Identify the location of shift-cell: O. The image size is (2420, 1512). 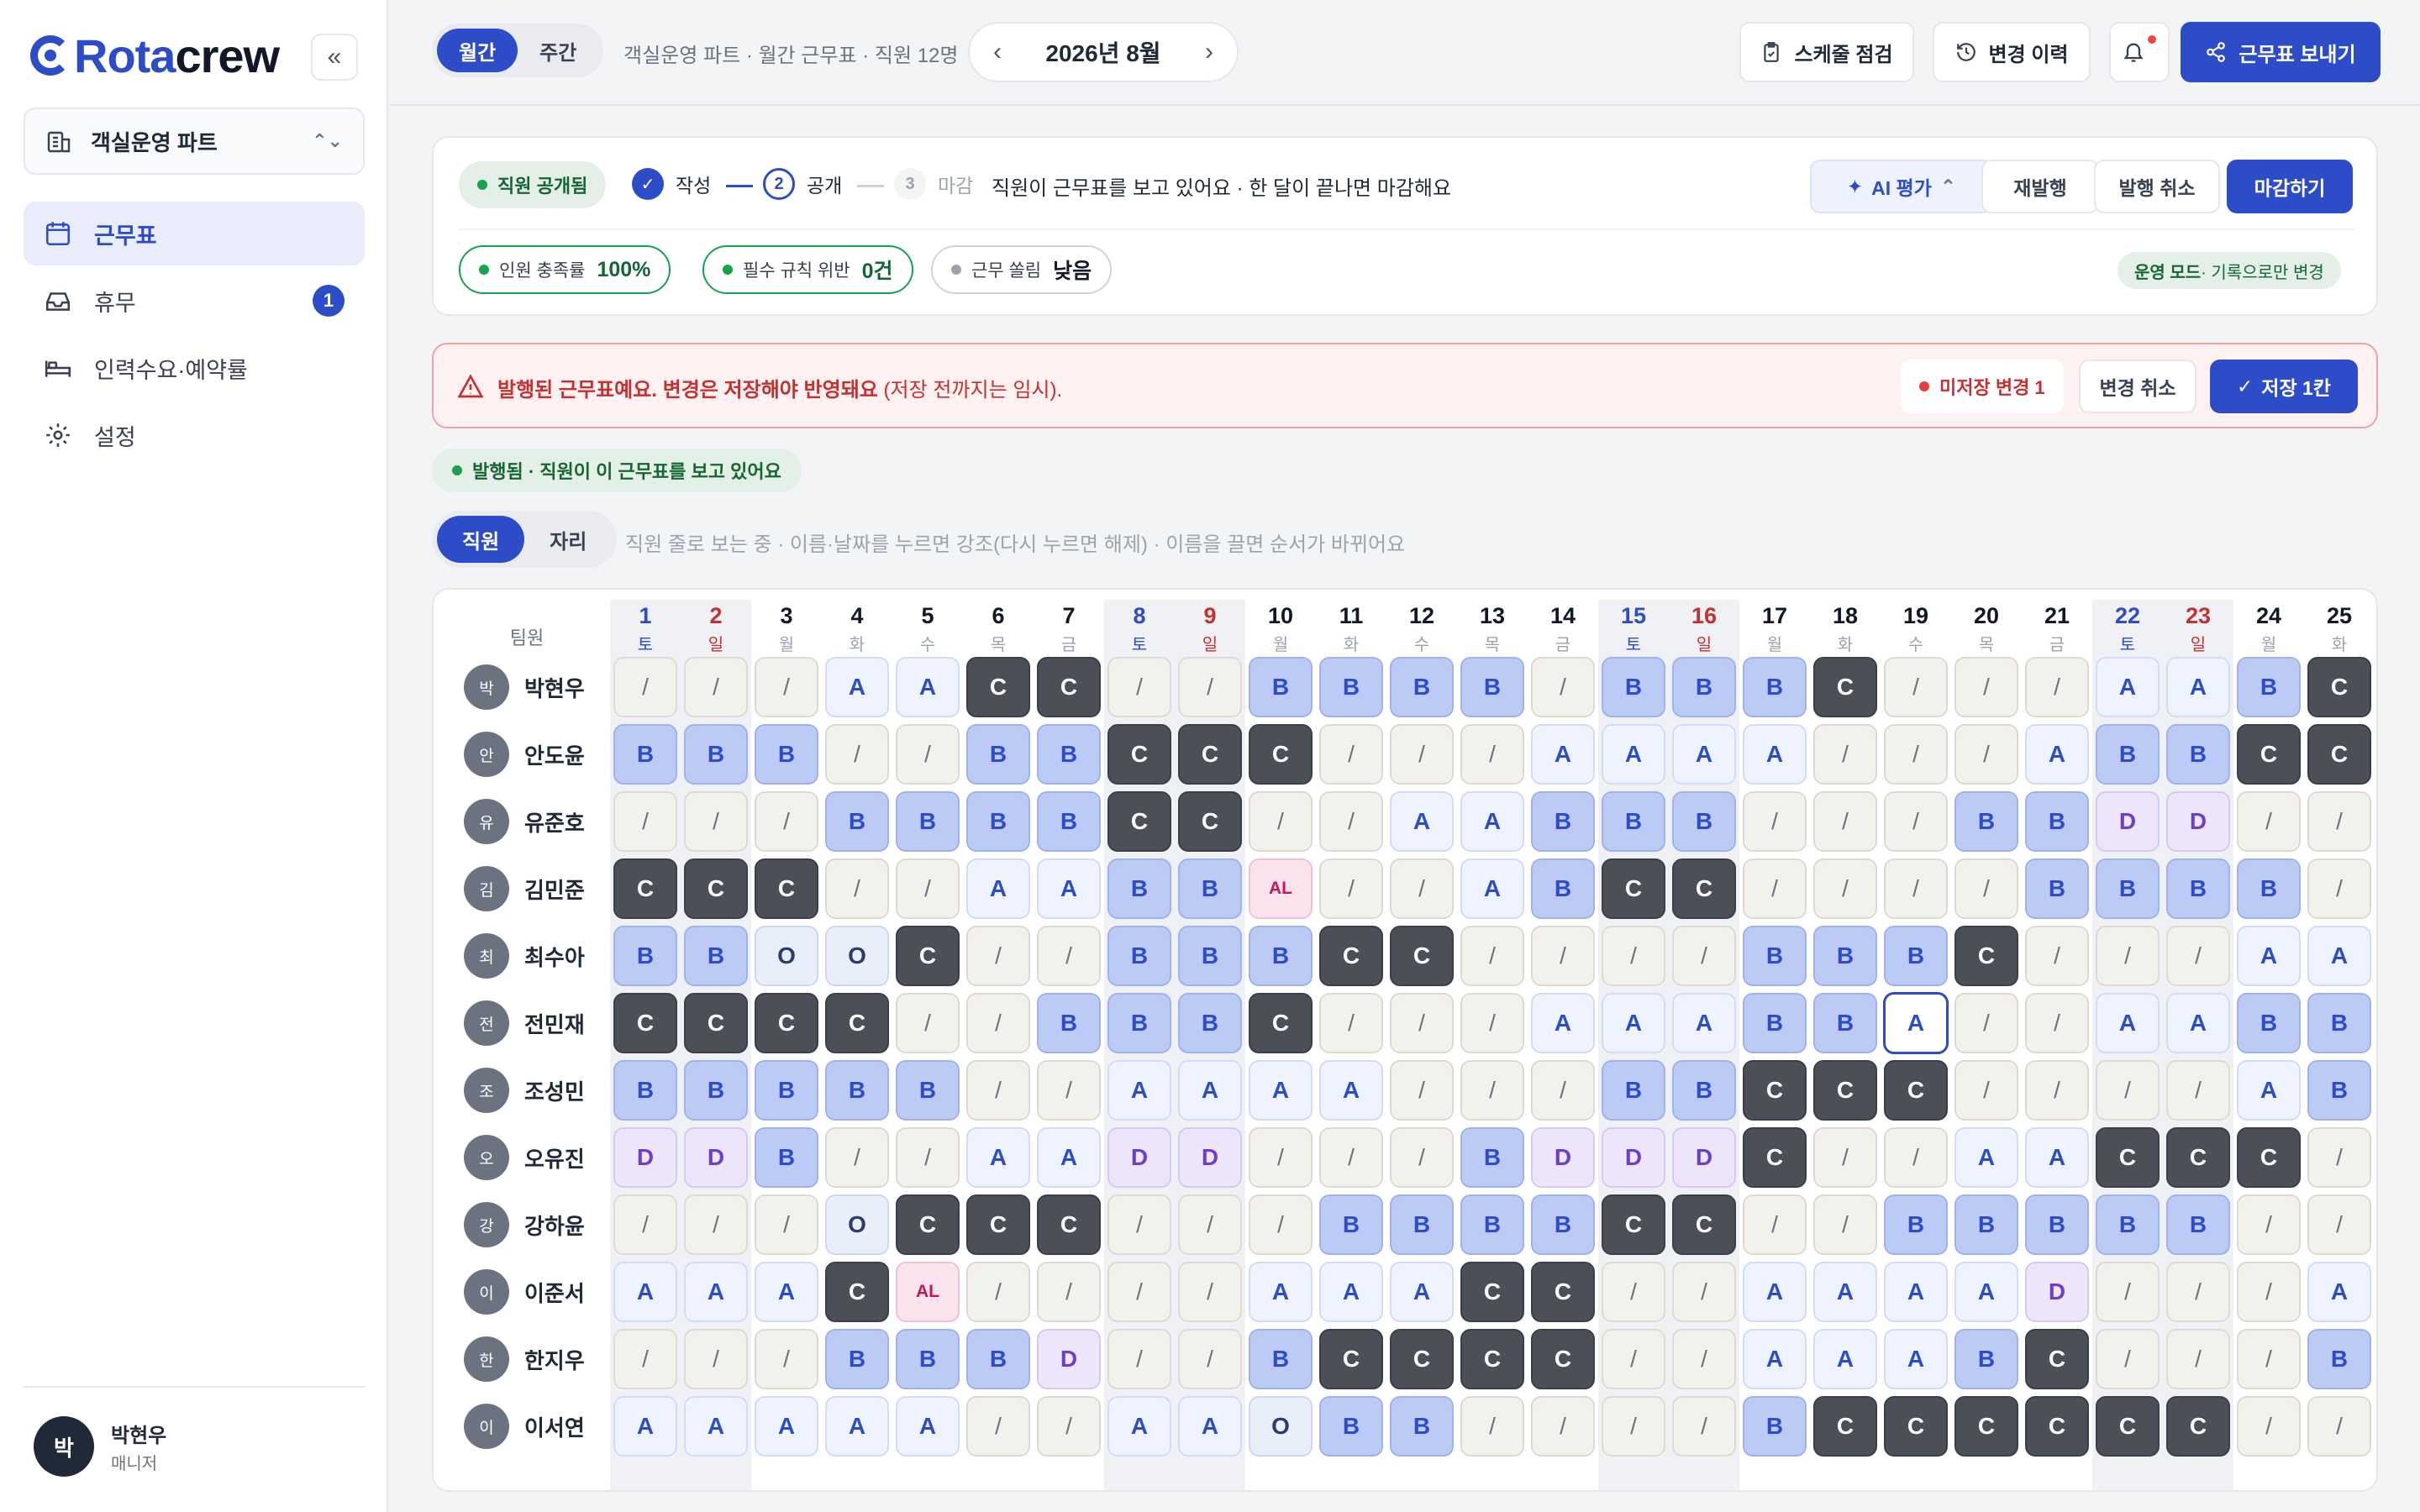
(786, 956).